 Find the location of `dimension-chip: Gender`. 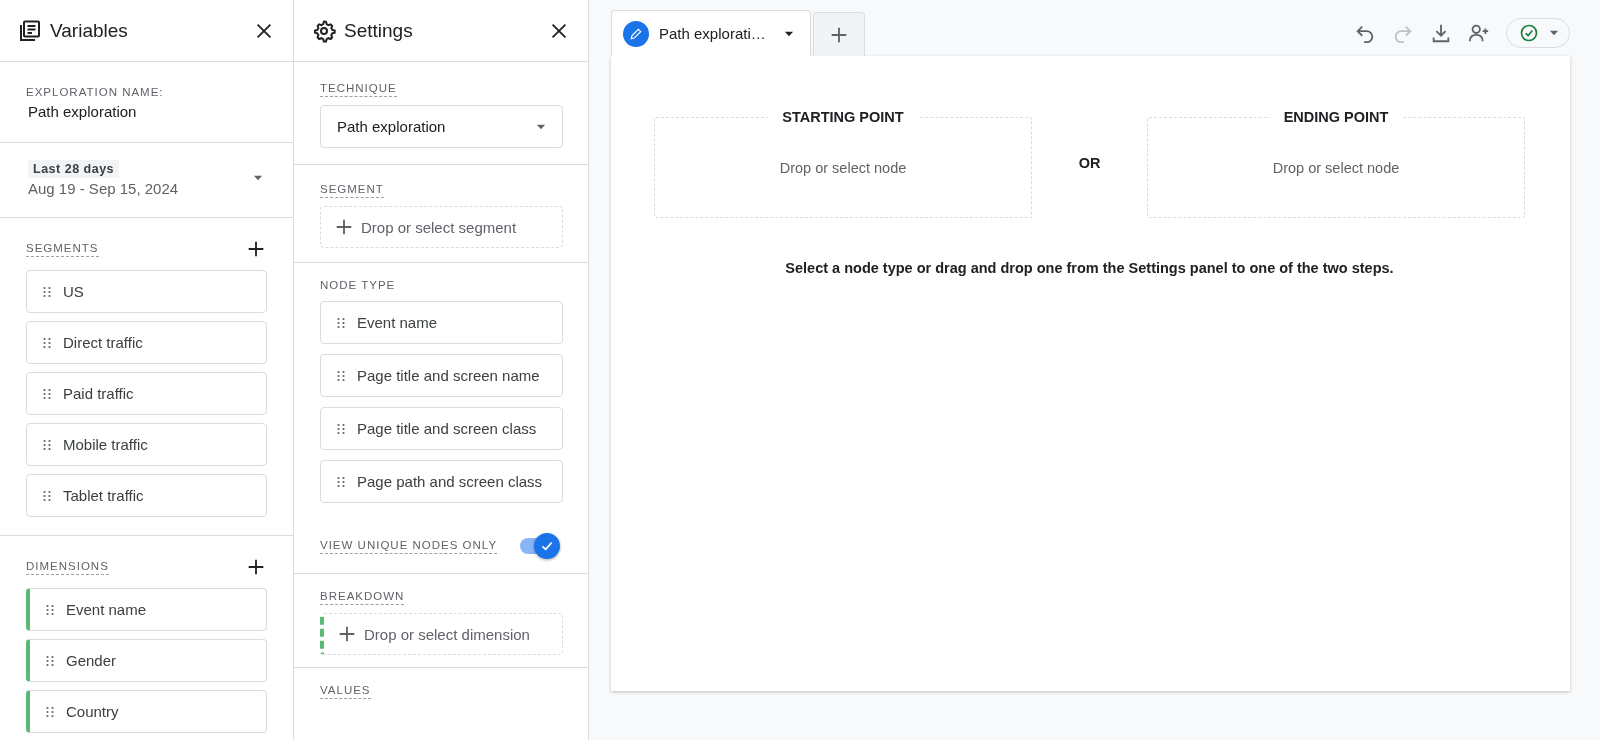

dimension-chip: Gender is located at coordinates (146, 660).